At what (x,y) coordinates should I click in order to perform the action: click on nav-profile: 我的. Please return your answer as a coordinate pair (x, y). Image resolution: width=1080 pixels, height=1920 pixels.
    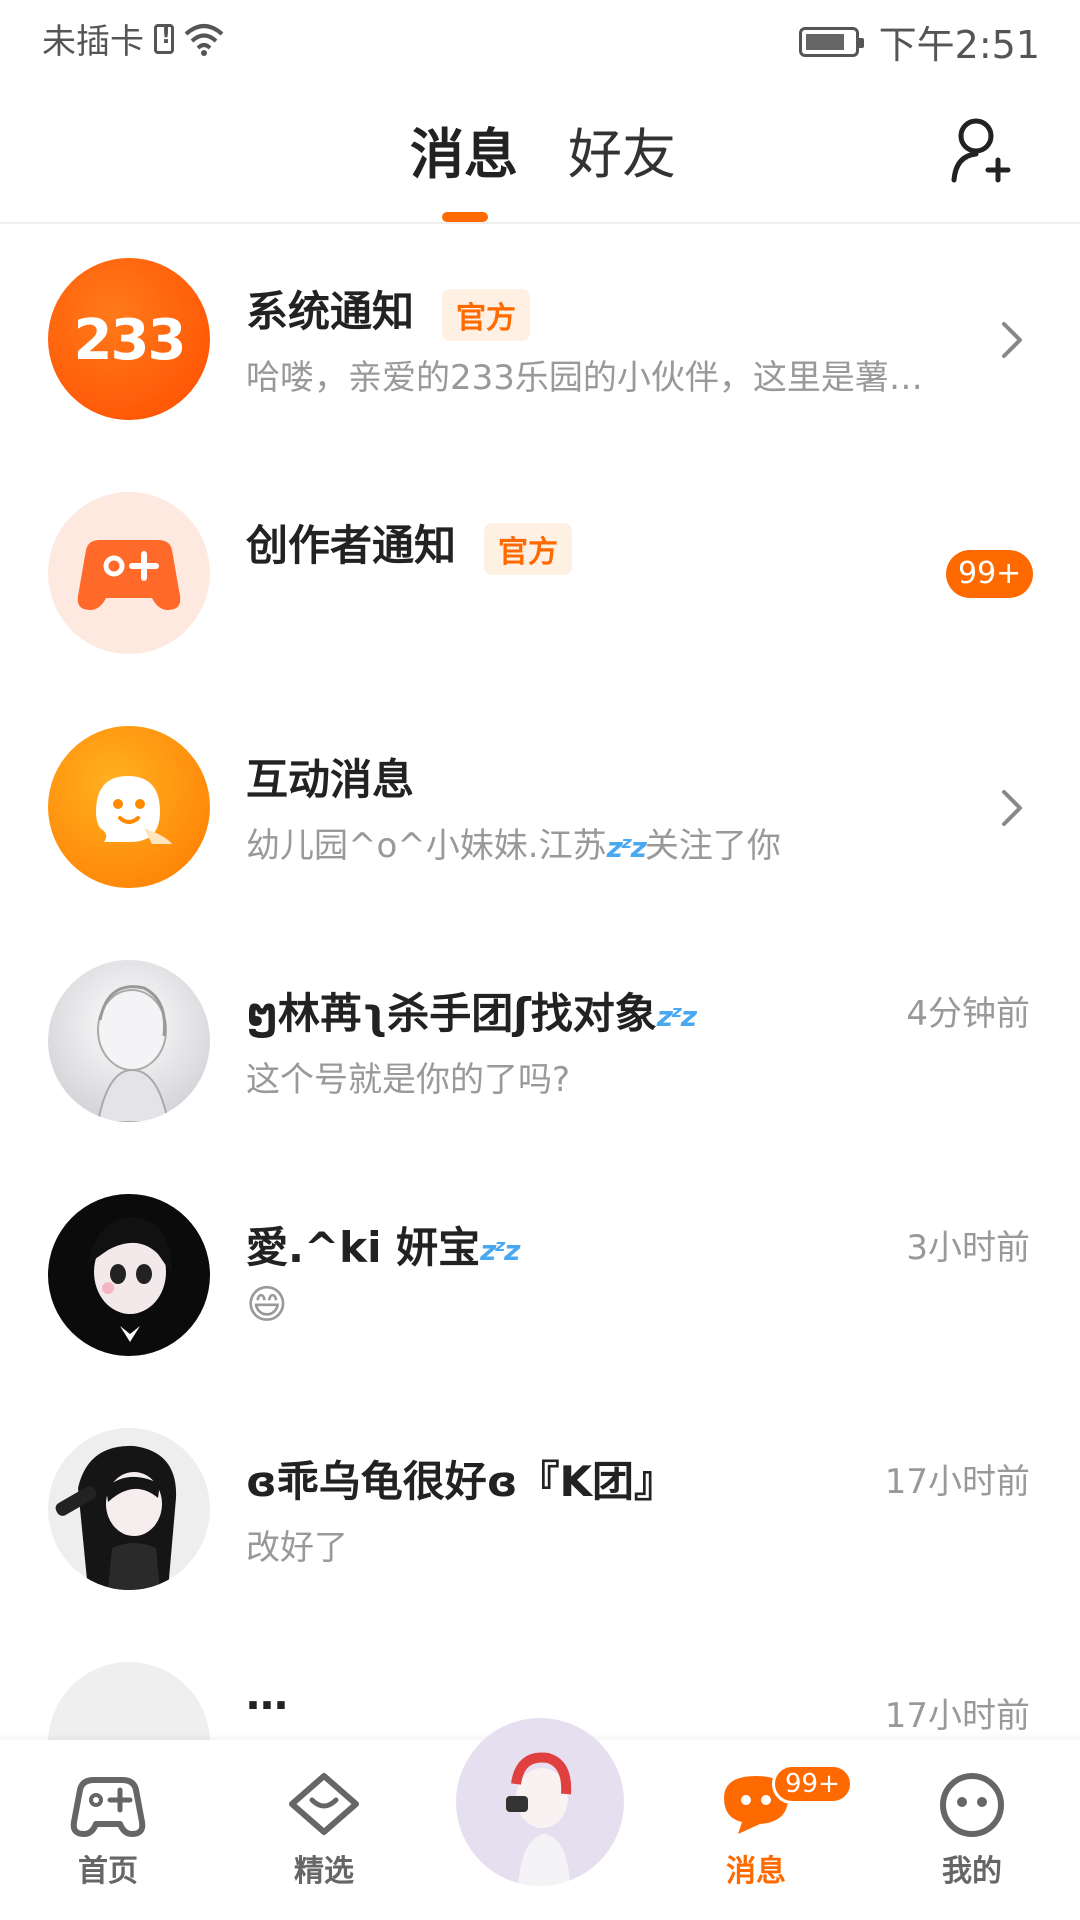
    Looking at the image, I should click on (972, 1830).